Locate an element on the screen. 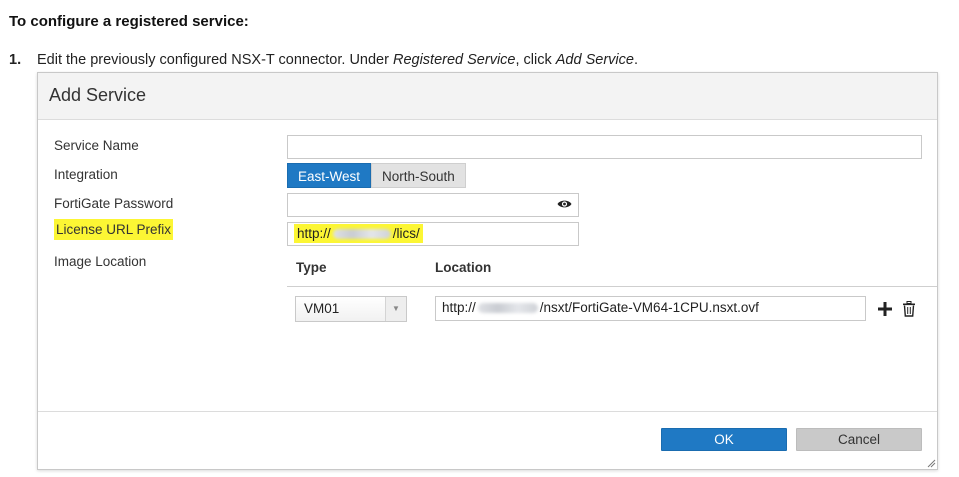 The image size is (959, 477). service-name-input is located at coordinates (604, 147).